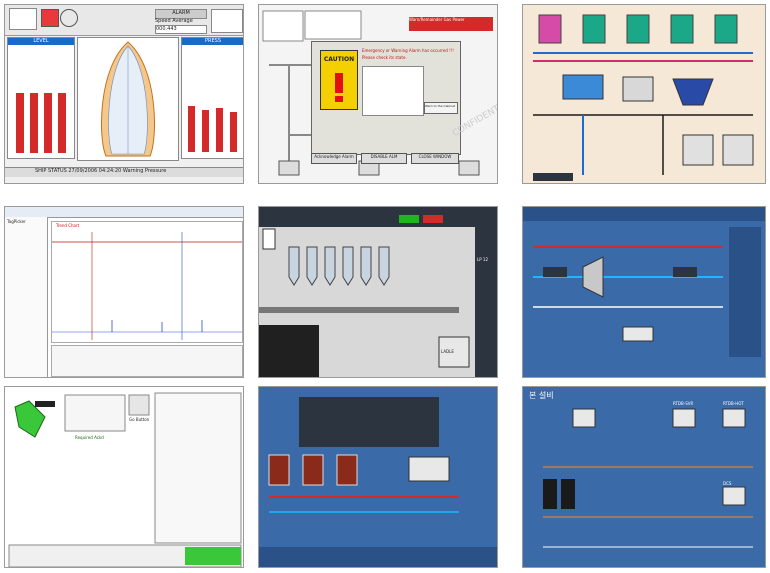 Image resolution: width=770 pixels, height=573 pixels. I want to click on ship-info-box, so click(23, 19).